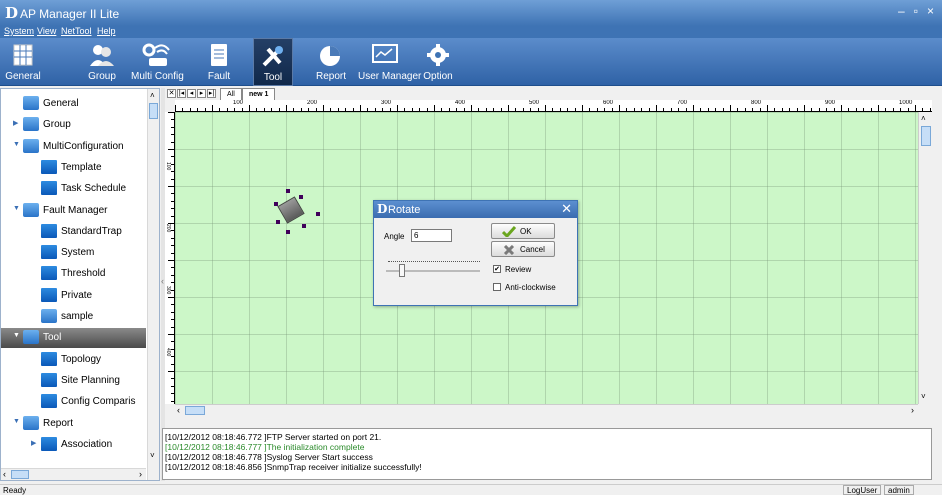 This screenshot has height=495, width=942. What do you see at coordinates (73, 232) in the screenshot?
I see `tree-item-standardtrap: StandardTrap` at bounding box center [73, 232].